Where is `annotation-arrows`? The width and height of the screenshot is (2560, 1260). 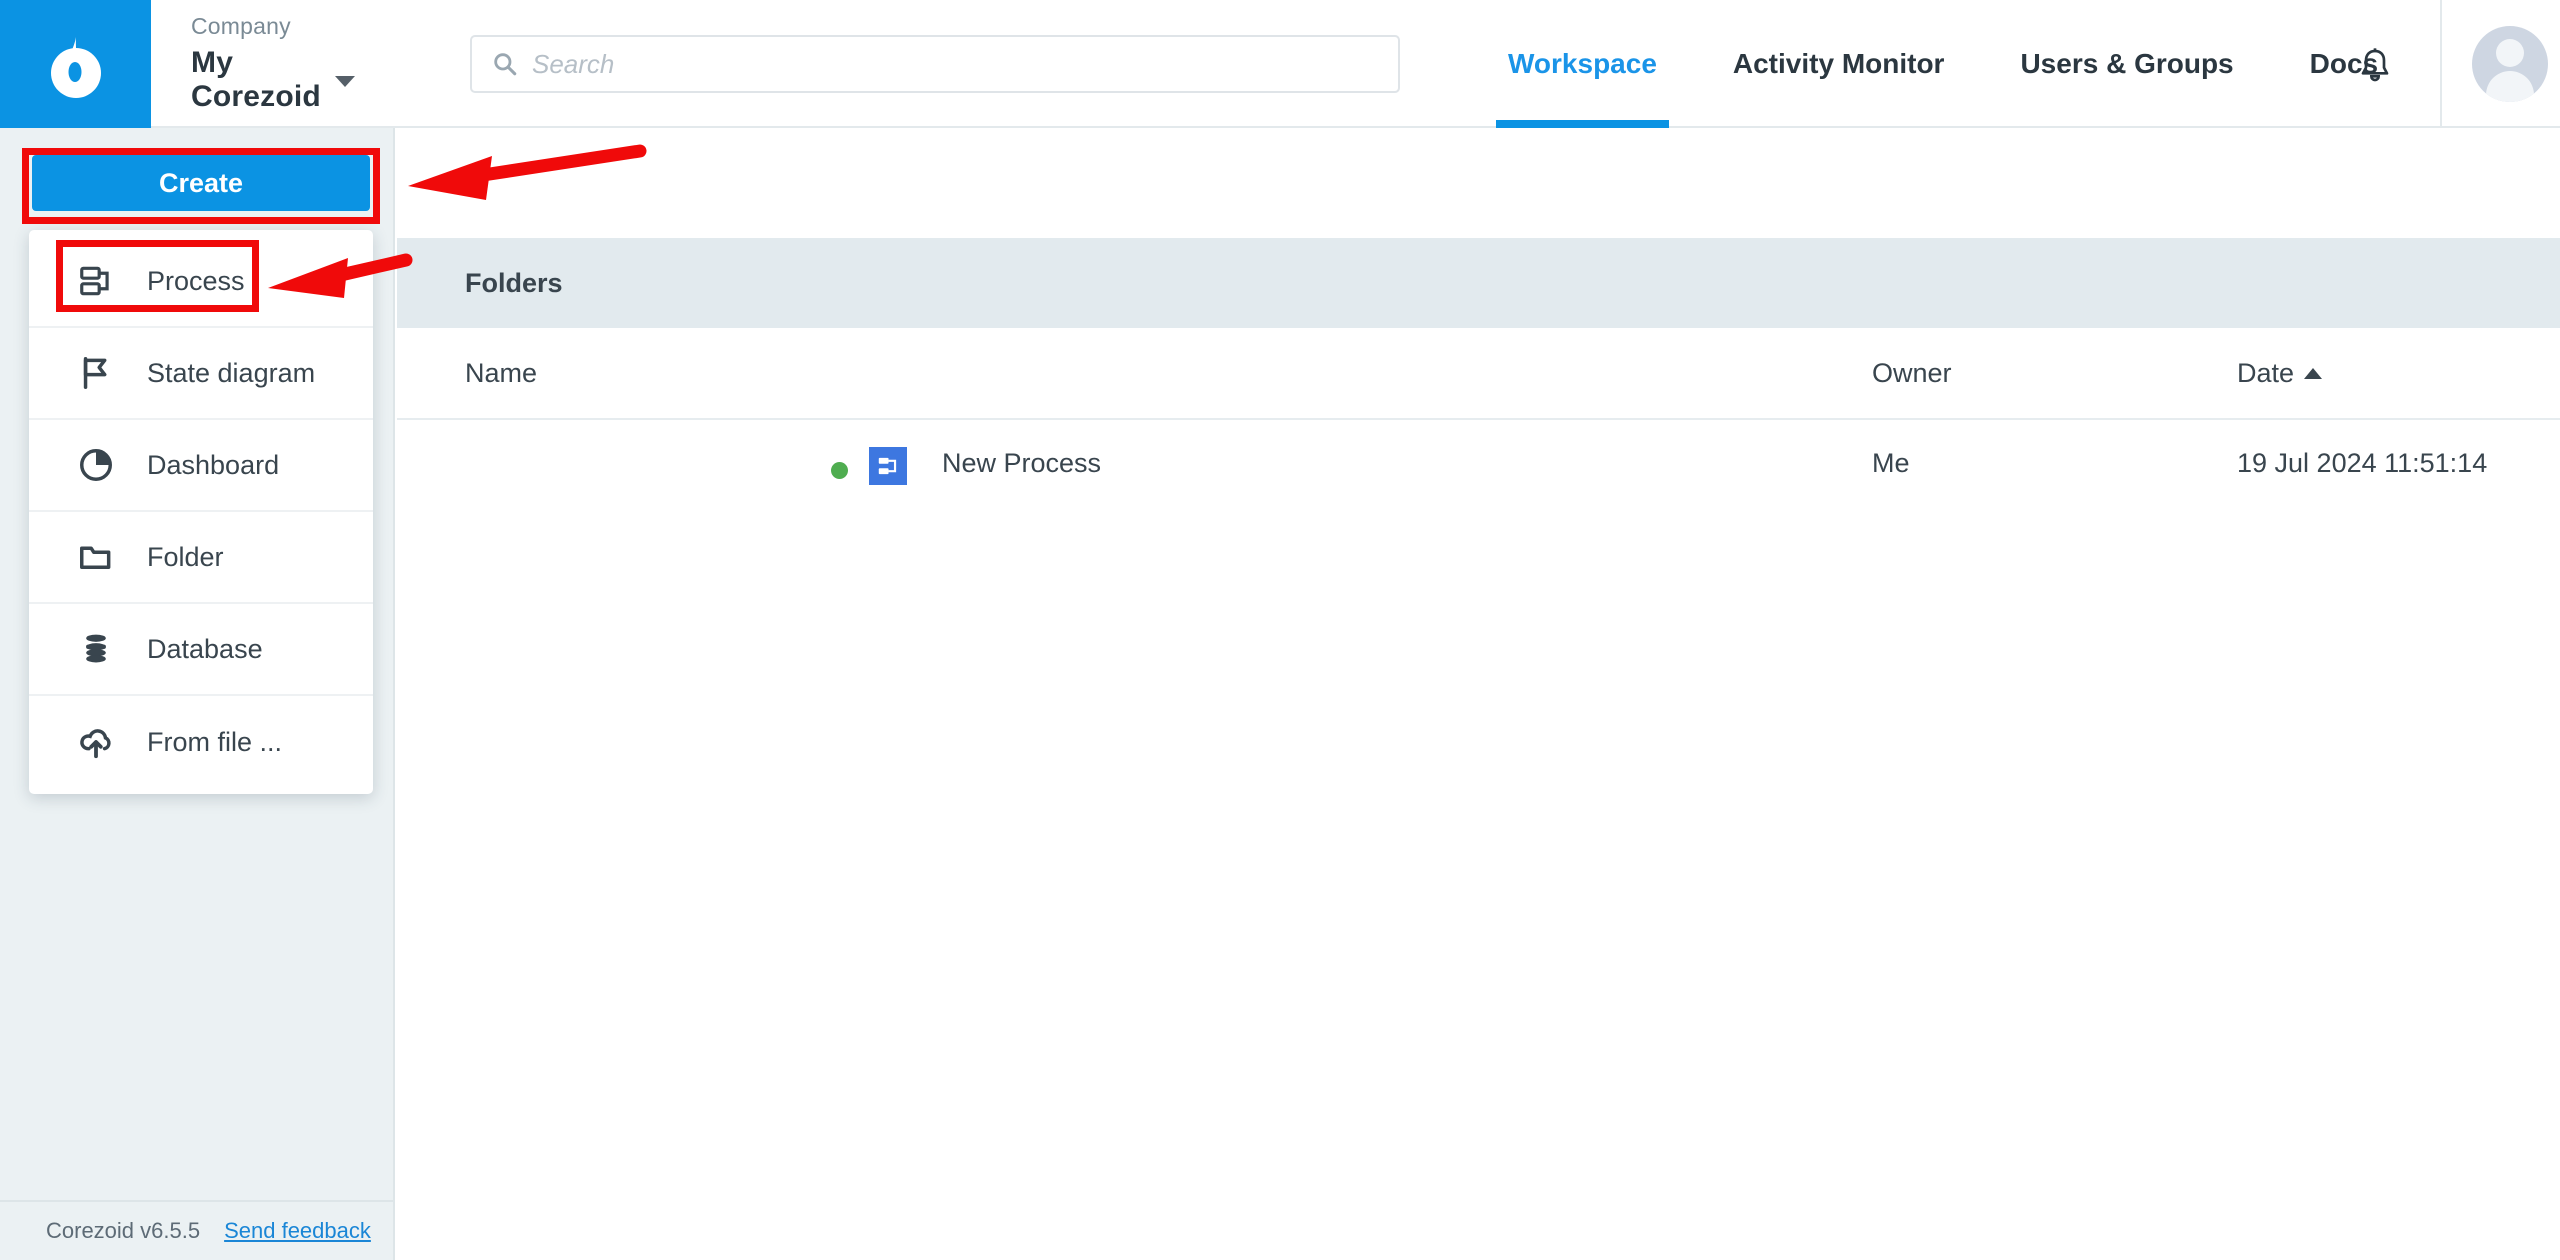
annotation-arrows is located at coordinates (457, 221).